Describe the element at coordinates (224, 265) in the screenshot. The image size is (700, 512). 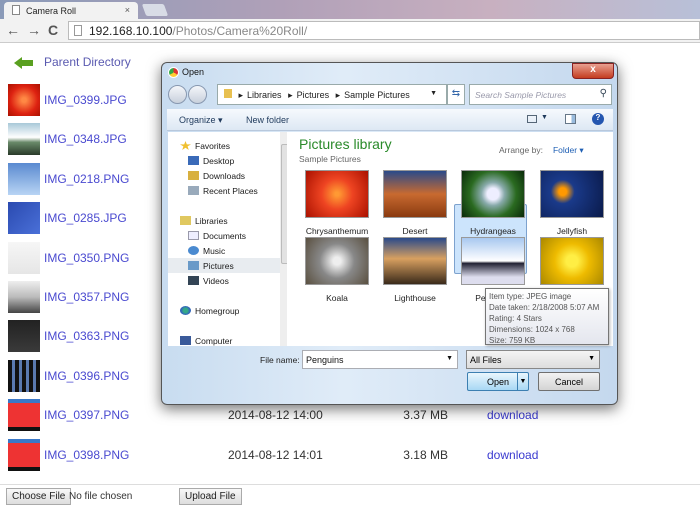
I see `nav-pictures: Pictures` at that location.